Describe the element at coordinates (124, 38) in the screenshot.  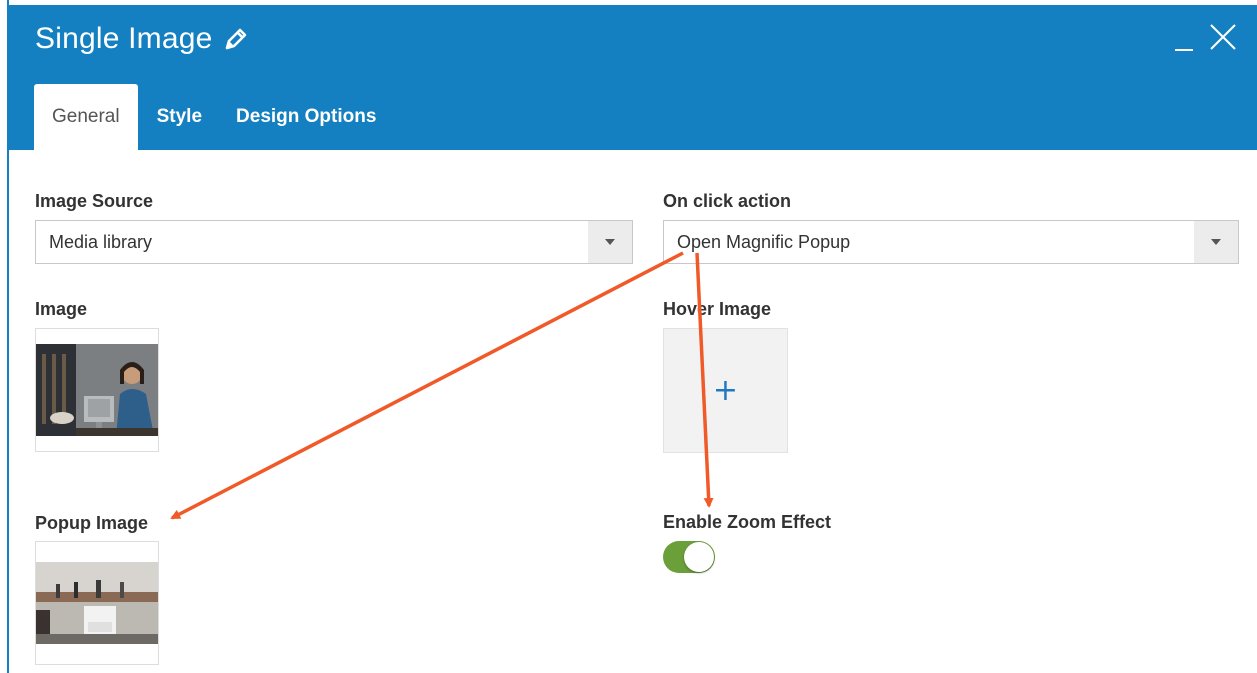
I see `dialog-title: Single Image` at that location.